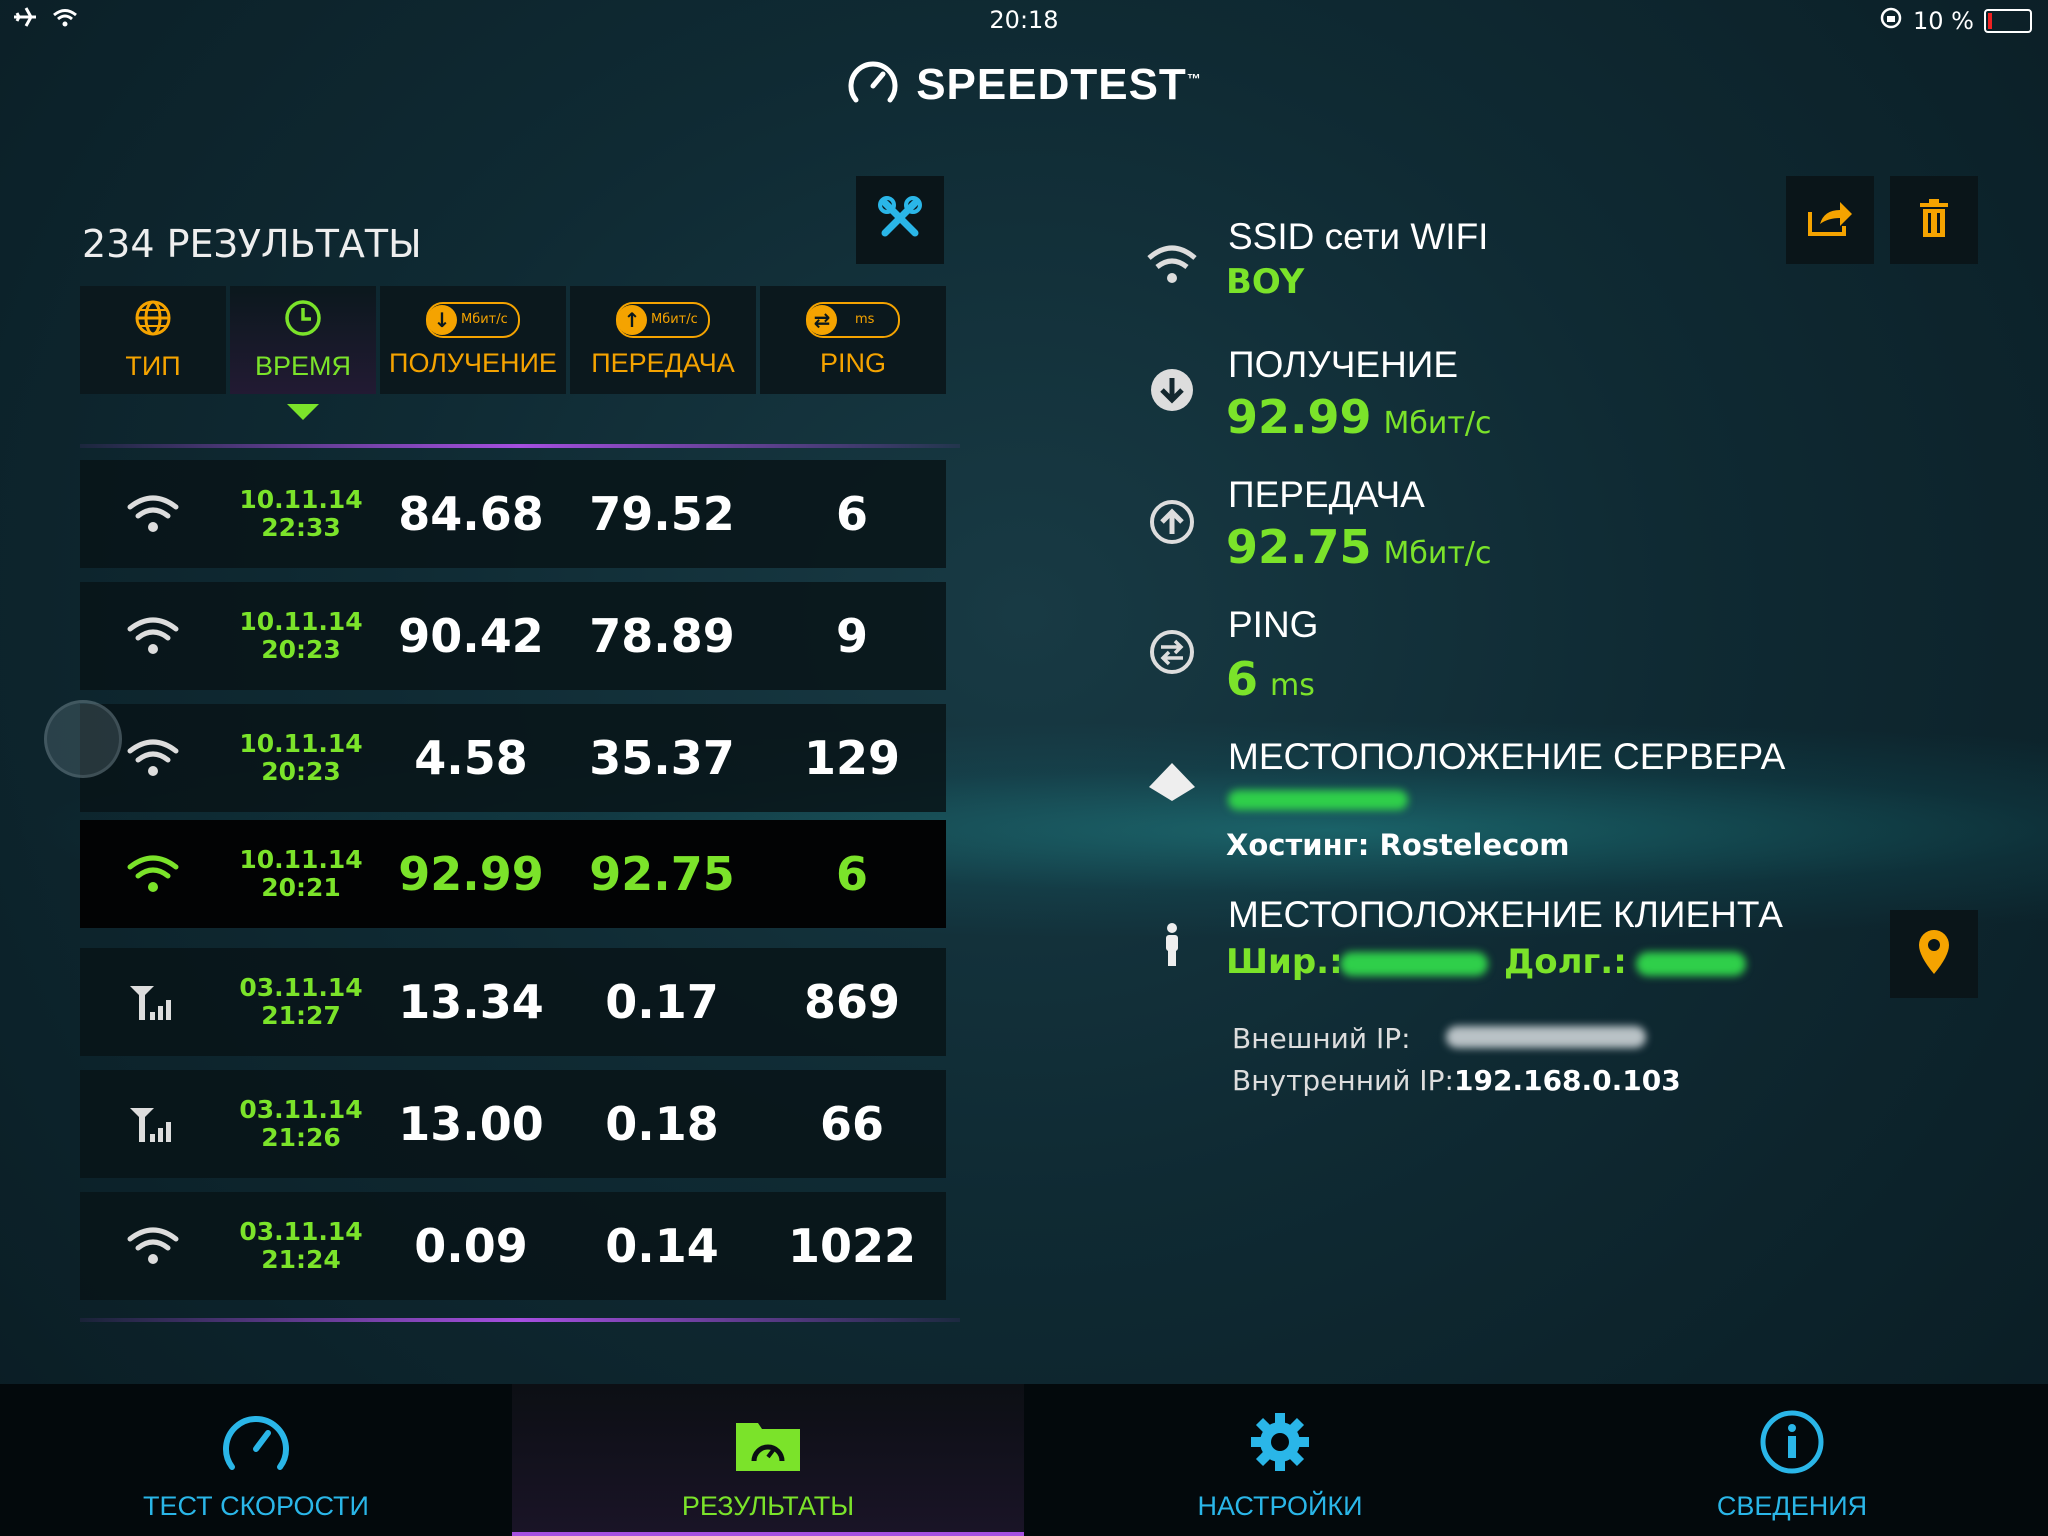  Describe the element at coordinates (1891, 21) in the screenshot. I see `rotation-lock-icon` at that location.